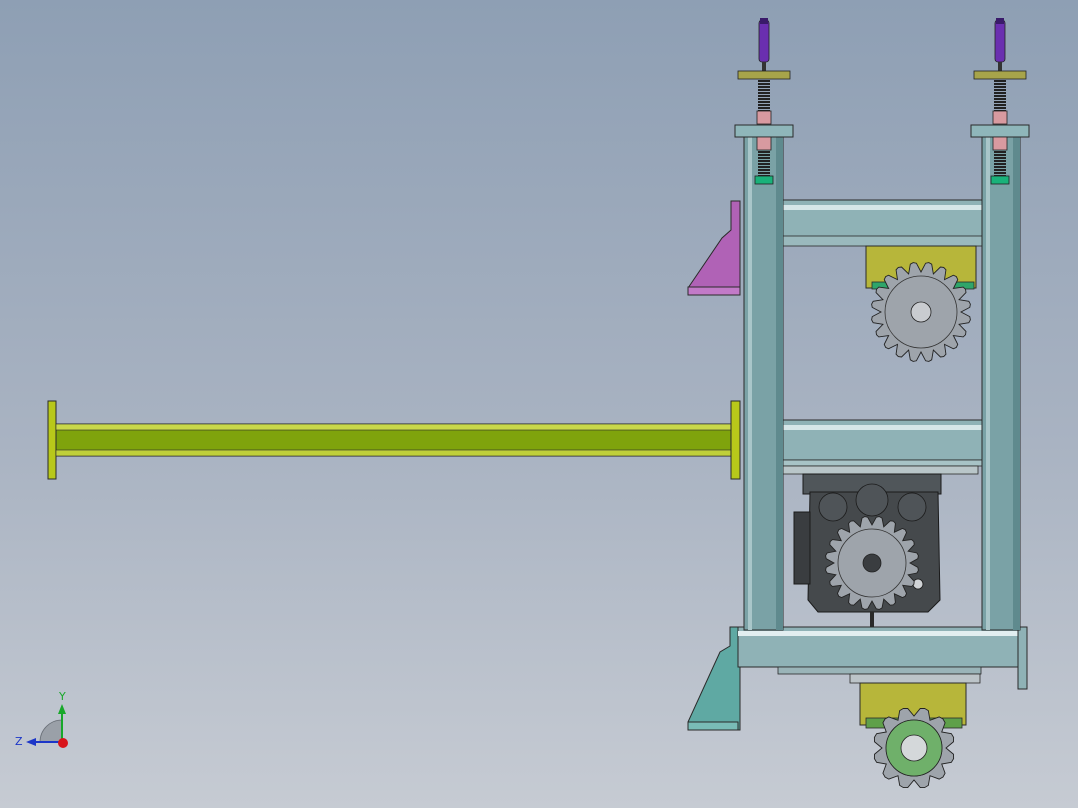  I want to click on lower-bracket, so click(714, 678).